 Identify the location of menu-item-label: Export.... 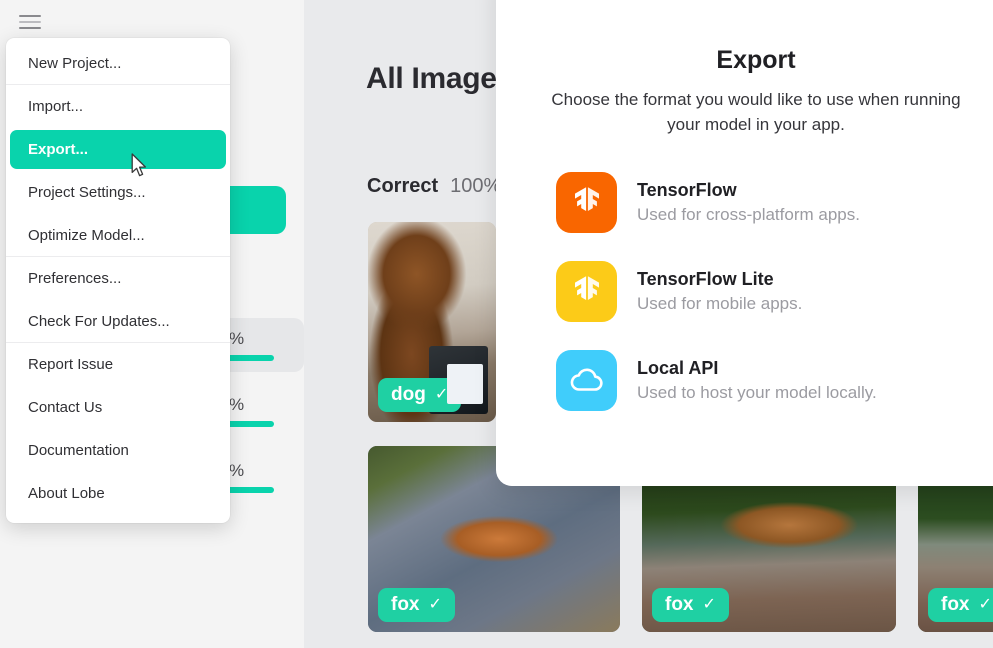
(58, 149).